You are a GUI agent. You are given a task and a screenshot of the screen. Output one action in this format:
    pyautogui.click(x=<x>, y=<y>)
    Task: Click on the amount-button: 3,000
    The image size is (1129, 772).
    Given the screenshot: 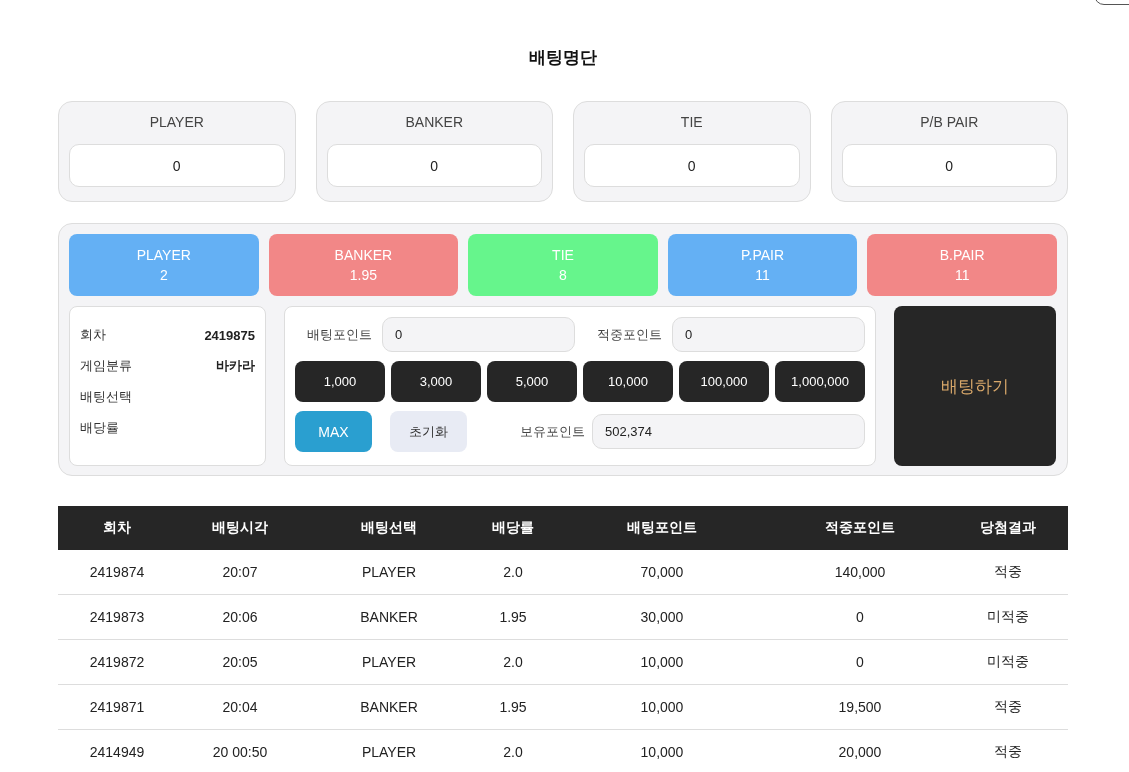 What is the action you would take?
    pyautogui.click(x=436, y=381)
    